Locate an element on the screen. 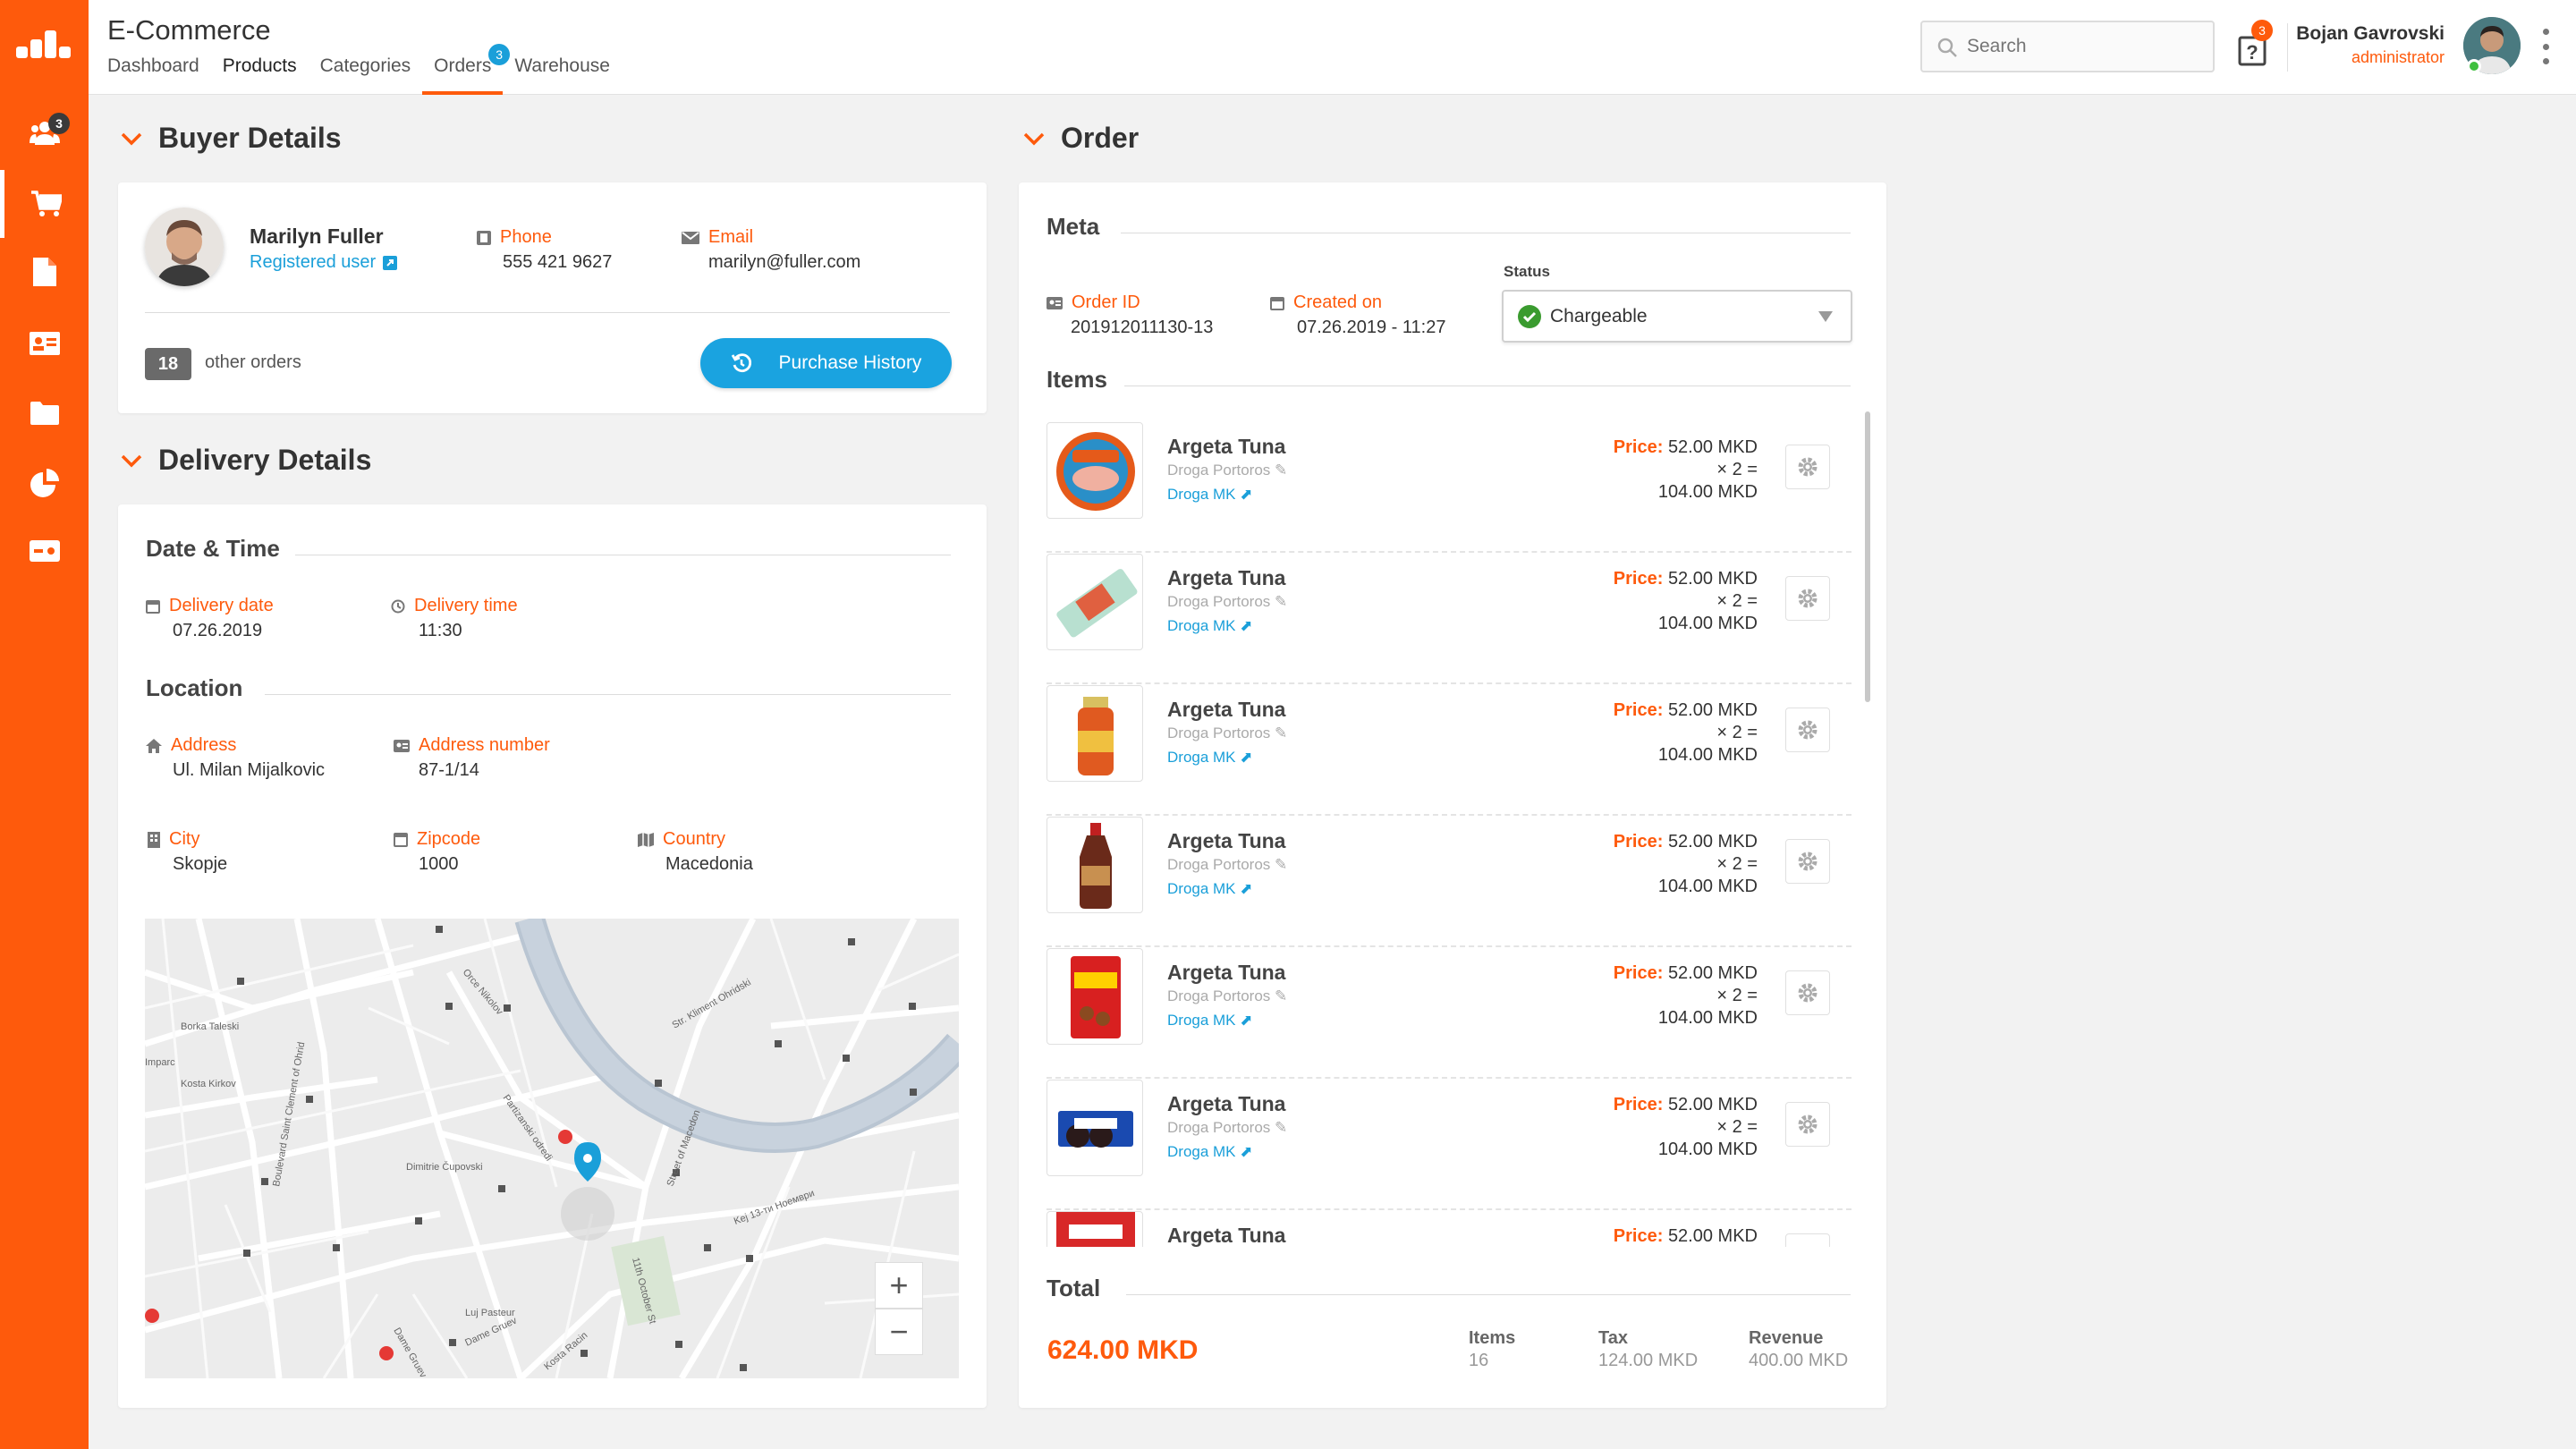 The height and width of the screenshot is (1449, 2576). item-name: Argeta Tuna is located at coordinates (1226, 1235).